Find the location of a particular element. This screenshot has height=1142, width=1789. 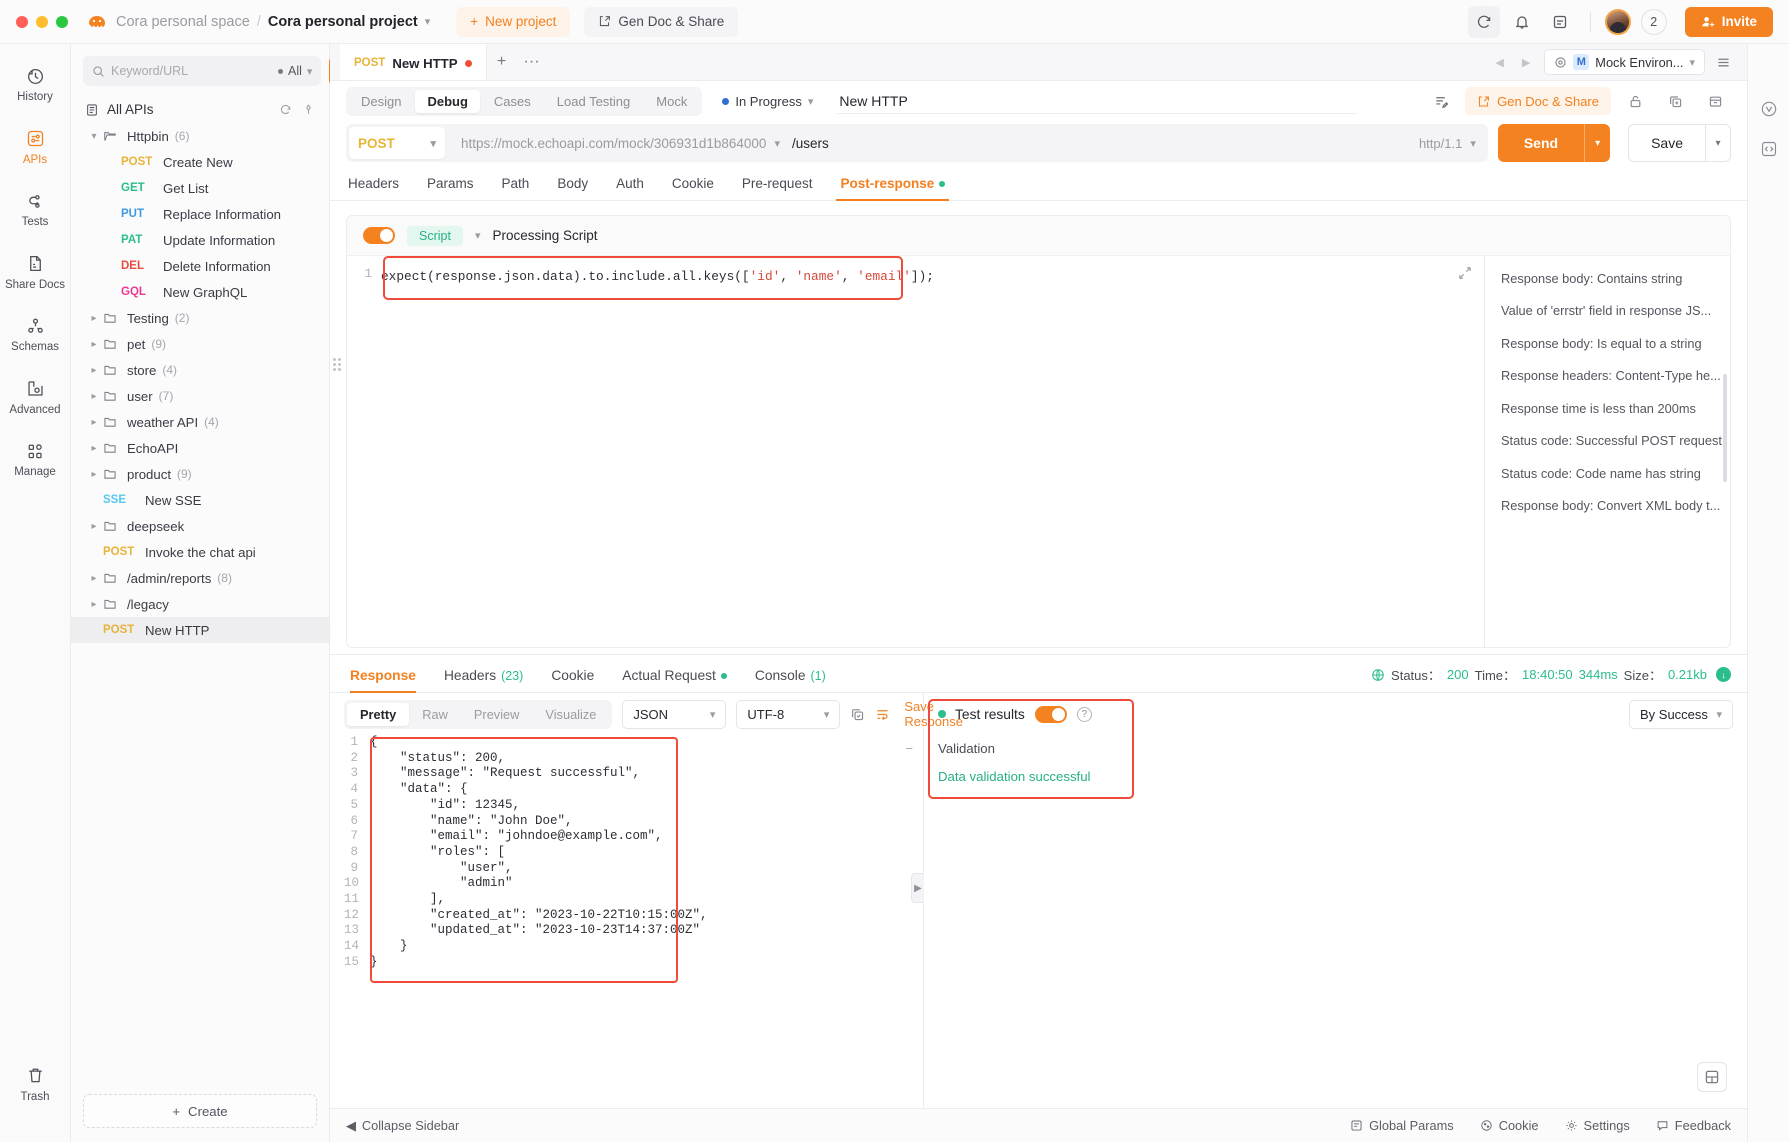

minimize-window-button is located at coordinates (42, 21).